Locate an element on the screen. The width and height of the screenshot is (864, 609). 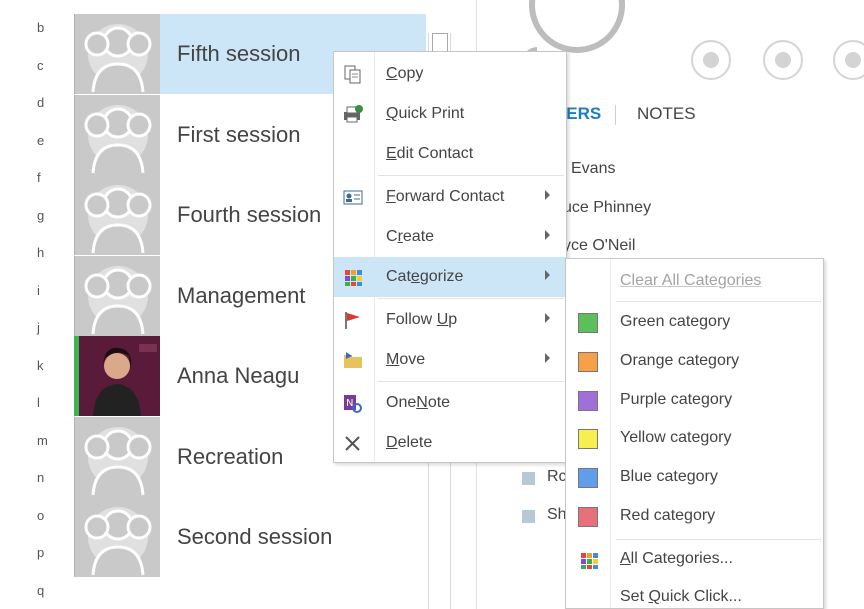
category-label: Red category is located at coordinates (668, 515).